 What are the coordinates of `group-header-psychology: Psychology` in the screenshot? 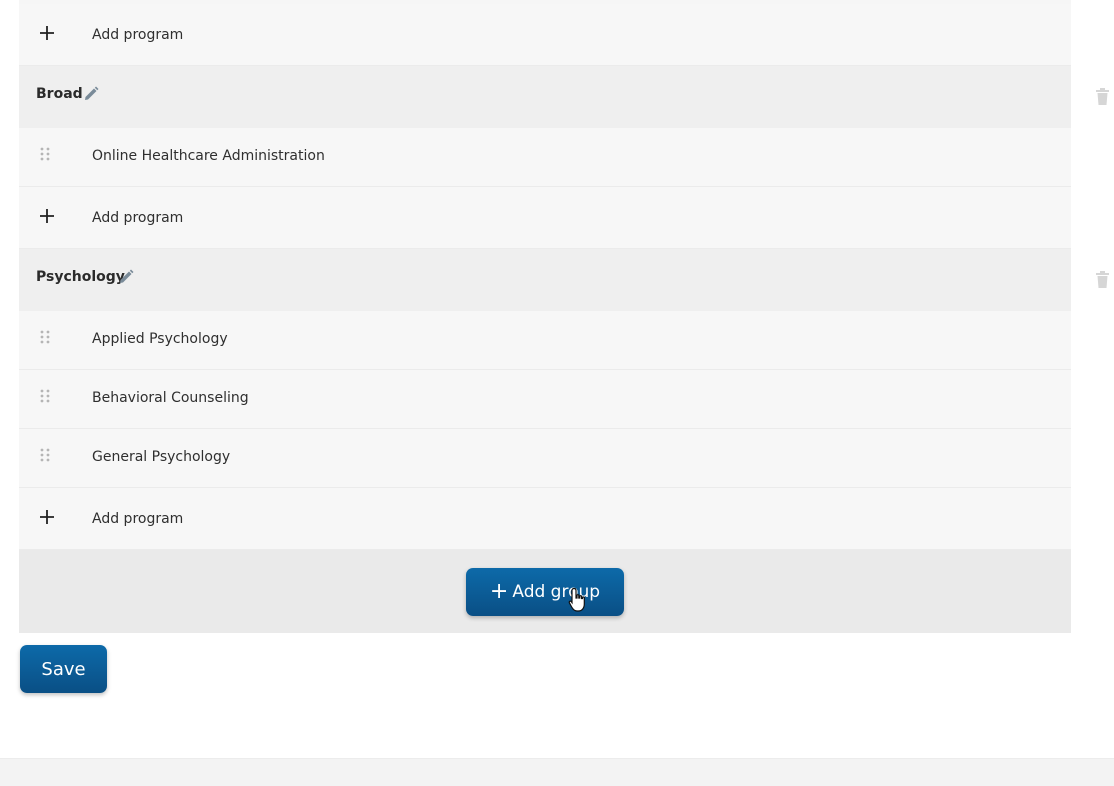 It's located at (545, 280).